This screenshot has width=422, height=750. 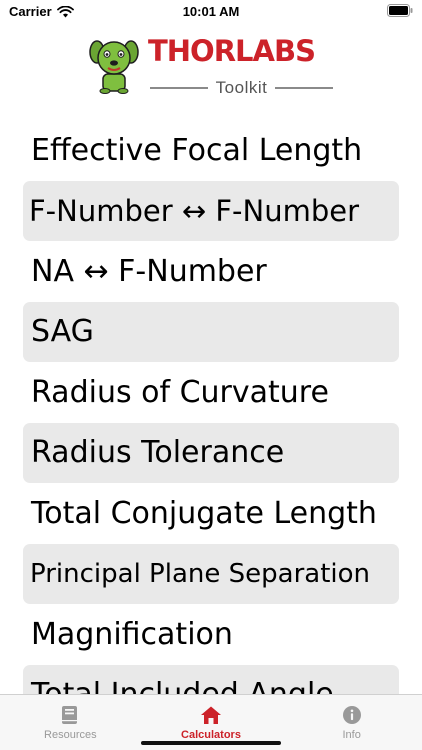 I want to click on house-icon, so click(x=211, y=715).